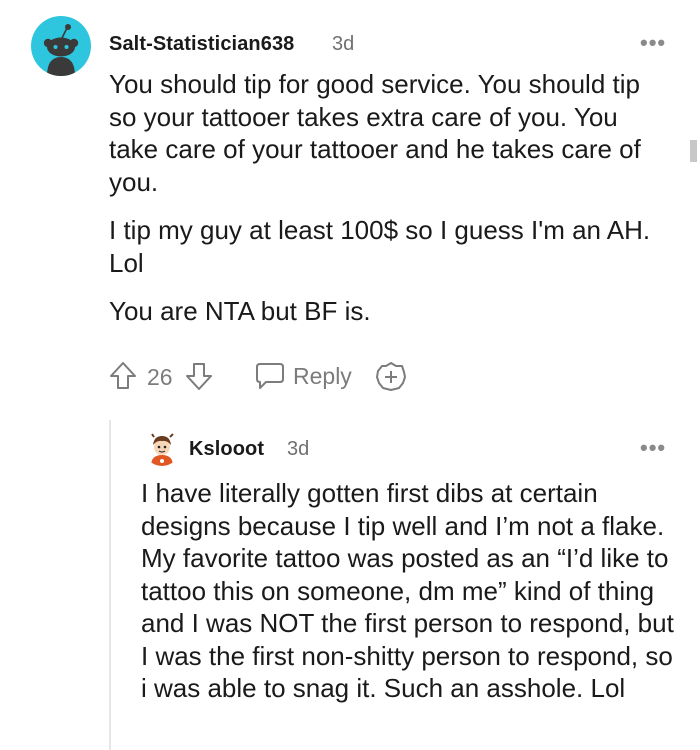 This screenshot has height=750, width=700. I want to click on reply-avatar, so click(162, 448).